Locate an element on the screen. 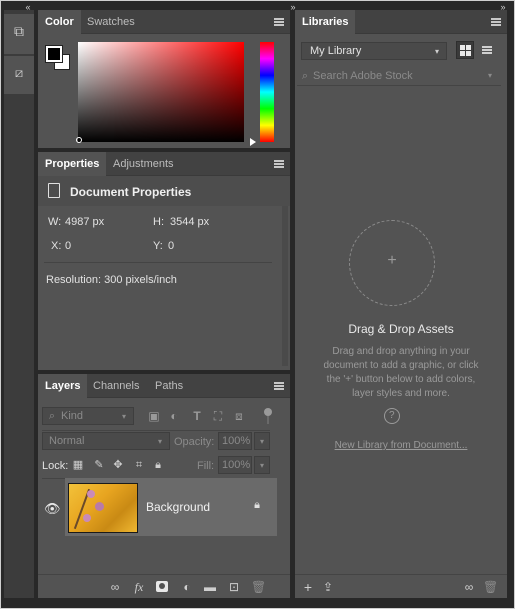  tab-color: Color is located at coordinates (59, 22).